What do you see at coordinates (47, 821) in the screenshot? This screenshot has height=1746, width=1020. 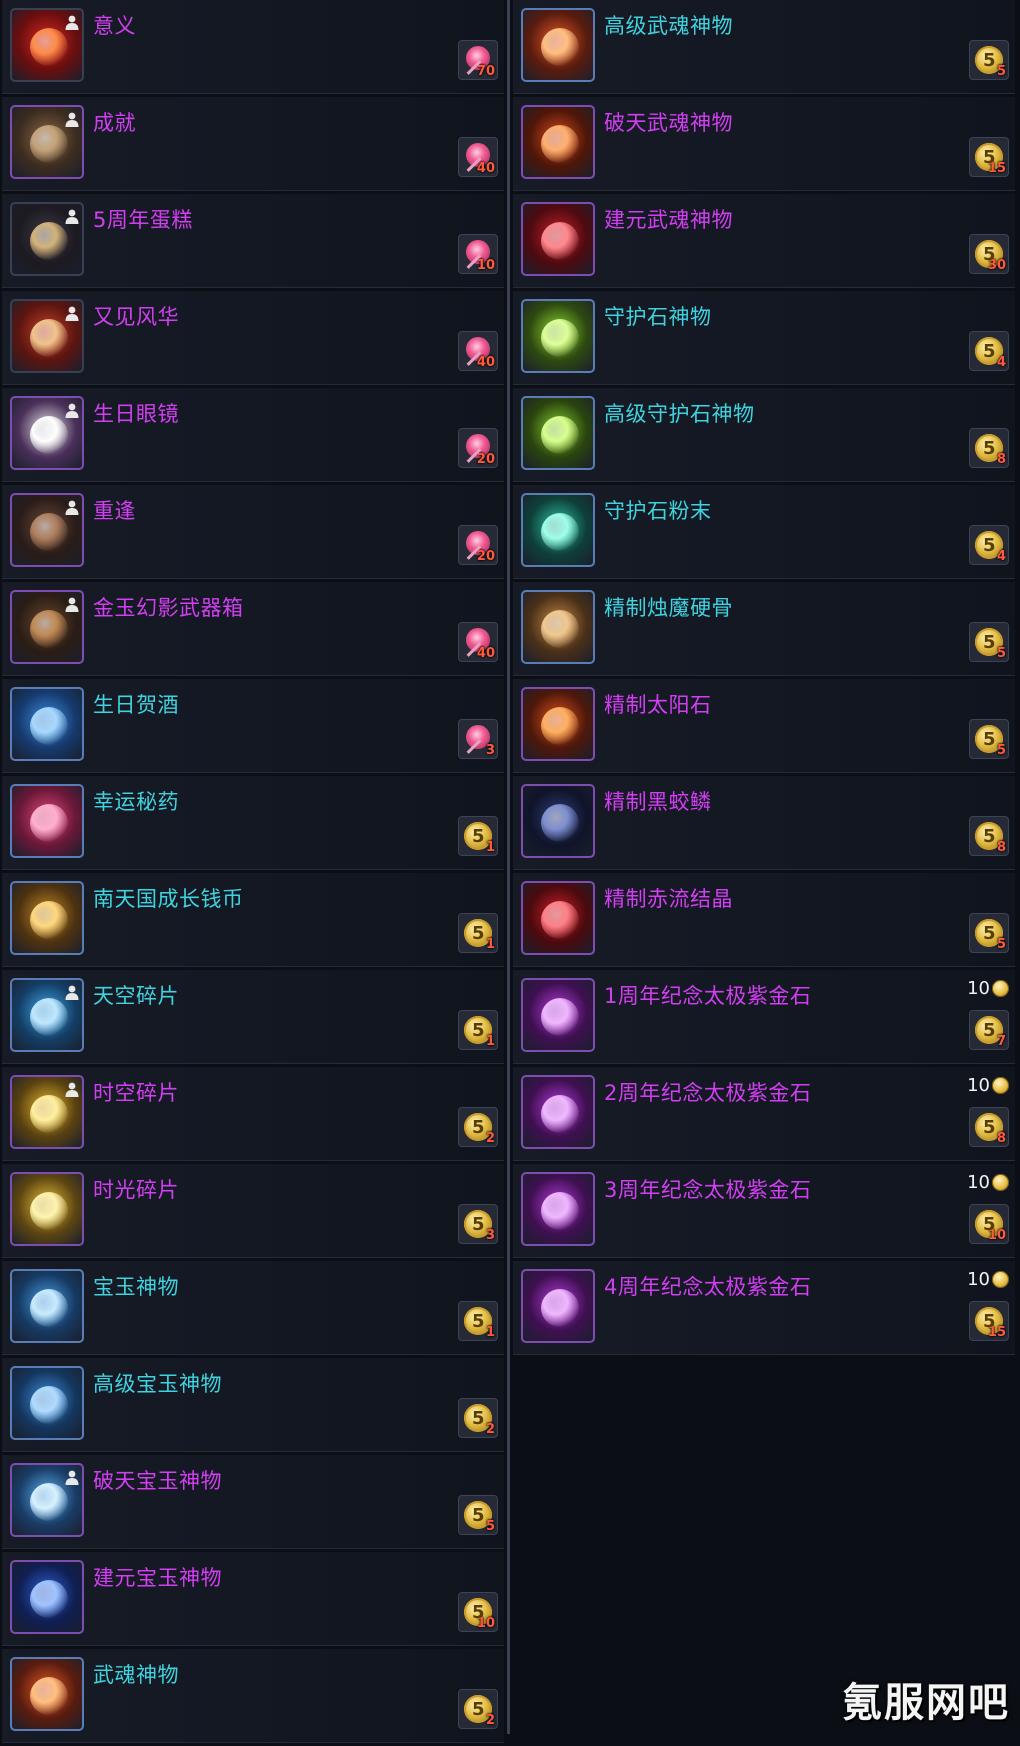 I see `luck-potion-icon` at bounding box center [47, 821].